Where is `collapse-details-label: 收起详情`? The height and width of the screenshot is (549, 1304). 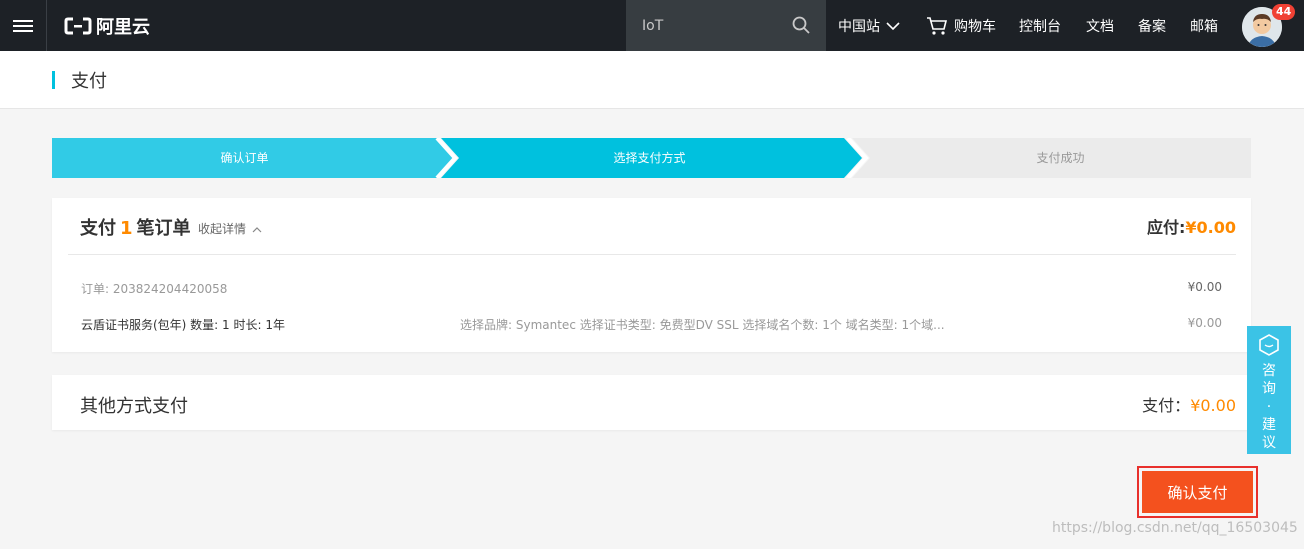
collapse-details-label: 收起详情 is located at coordinates (222, 229).